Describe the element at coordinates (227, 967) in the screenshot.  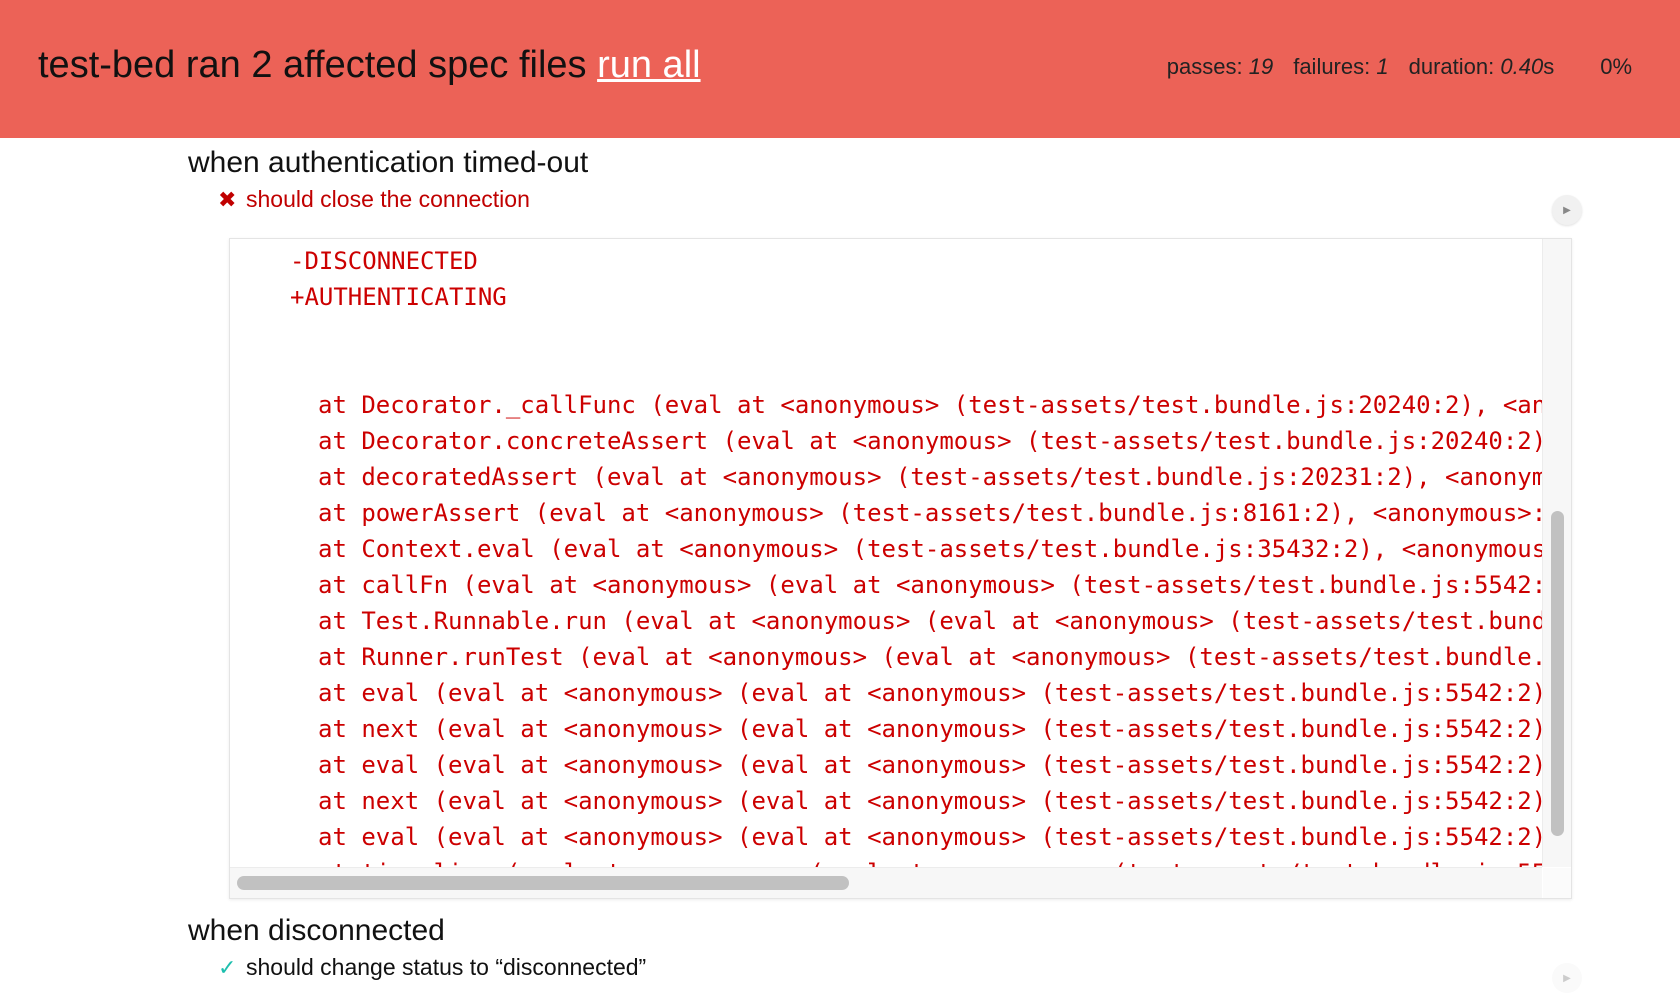
I see `pass-check-icon: ✓` at that location.